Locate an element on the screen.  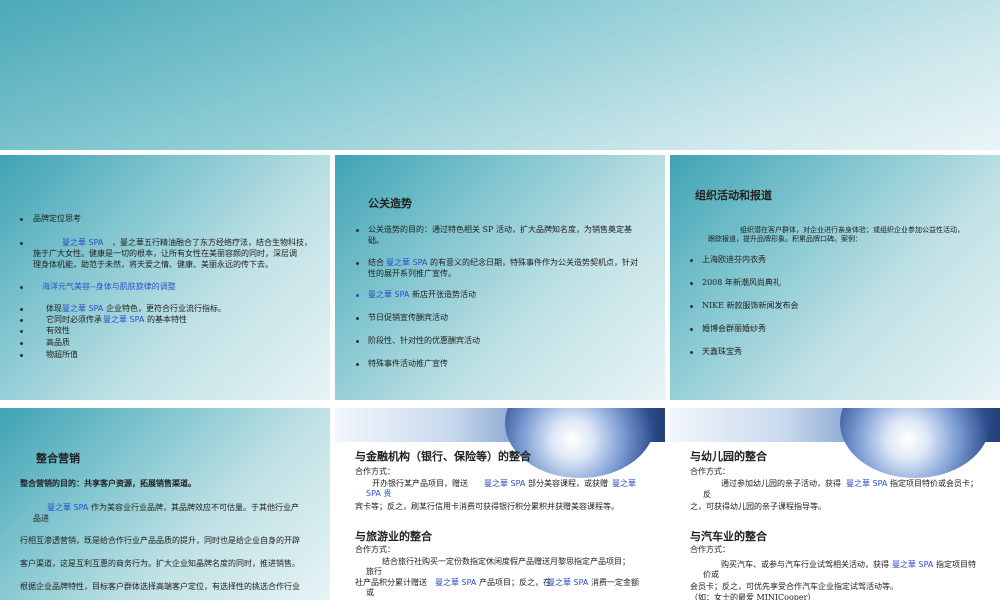
body-text: 结合旅行社购买一定份数指定休闲度假产品赠送月黎思指定产品项目； is located at coordinates (506, 561).